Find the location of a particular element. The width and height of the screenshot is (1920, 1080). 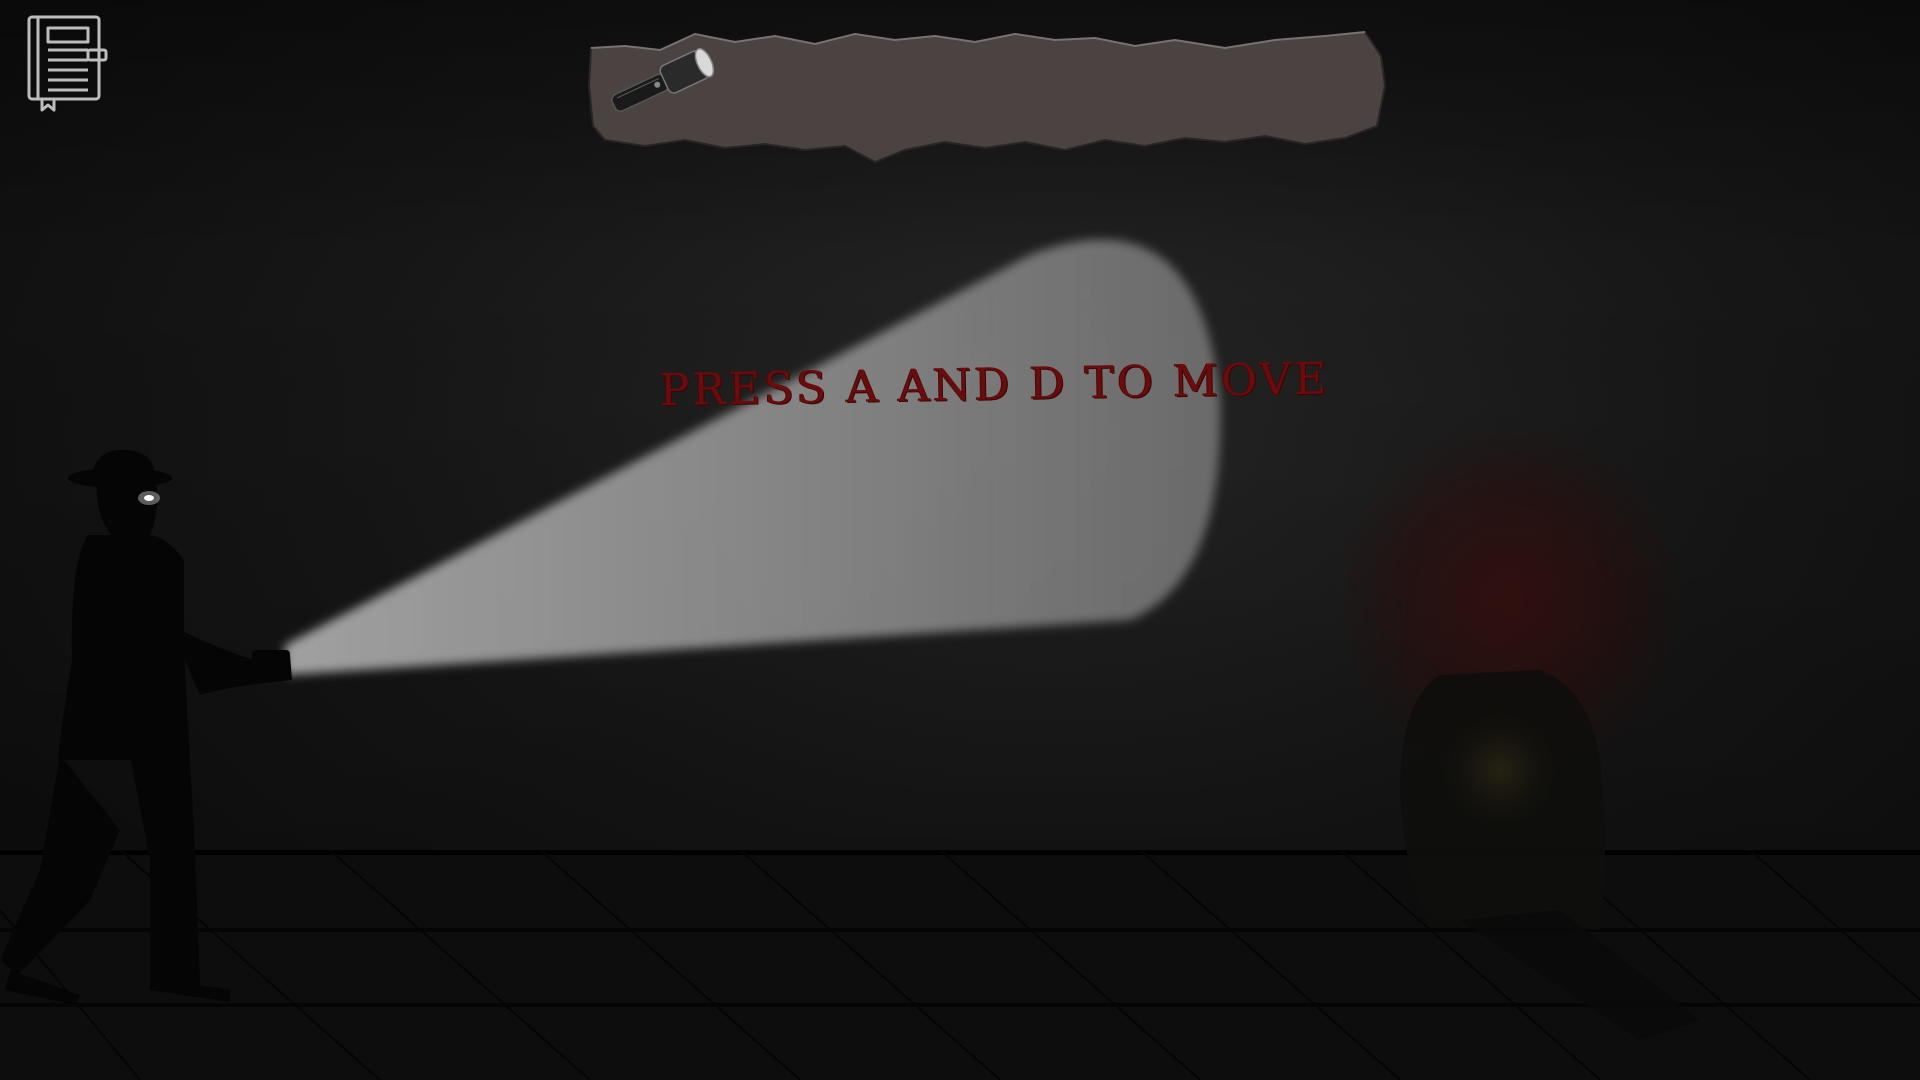

flashlight-icon is located at coordinates (663, 80).